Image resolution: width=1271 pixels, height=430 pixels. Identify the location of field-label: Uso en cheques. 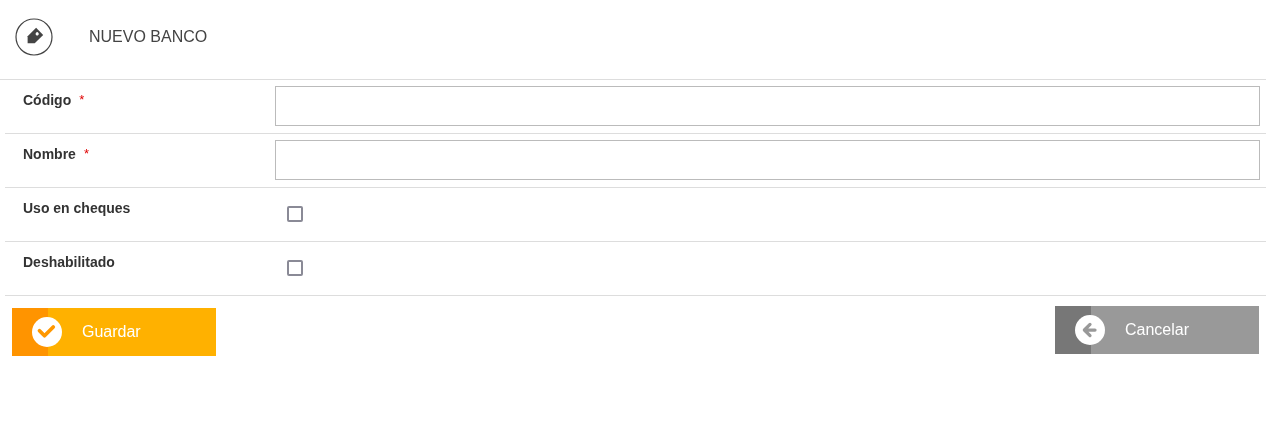
(77, 208).